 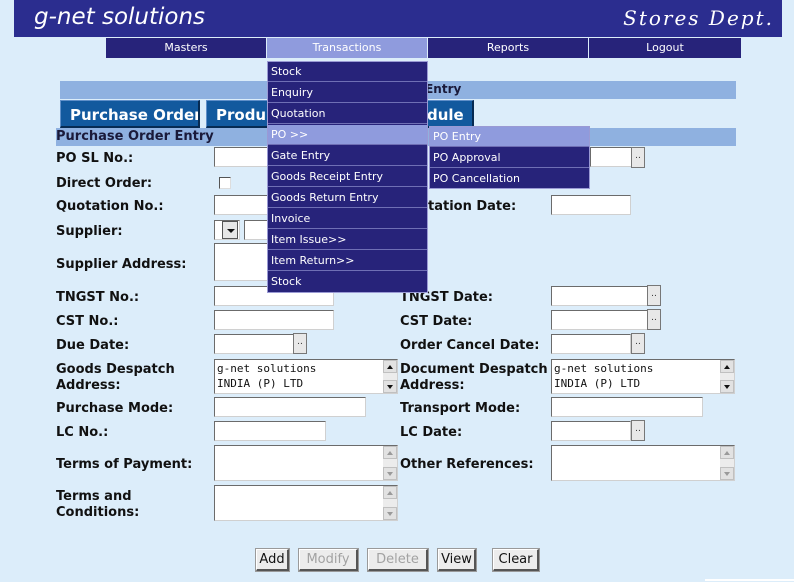 I want to click on goods-despatch-address-textarea: g-net solutions INDIA (P) LTD, so click(x=306, y=376).